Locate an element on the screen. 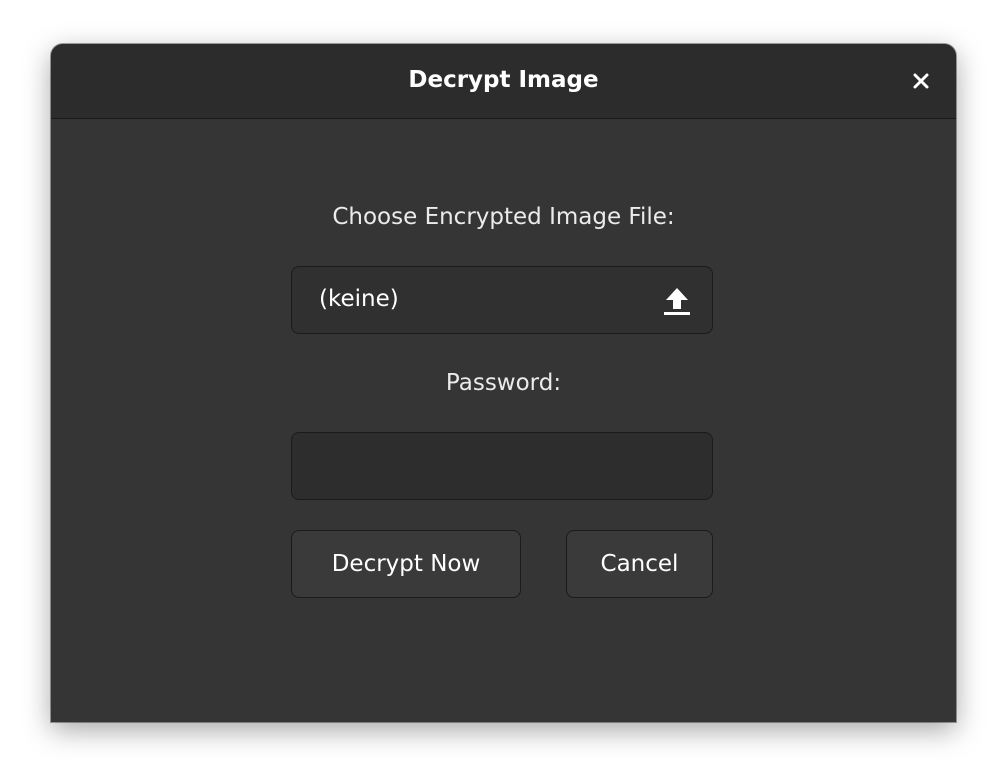  close-icon is located at coordinates (921, 81).